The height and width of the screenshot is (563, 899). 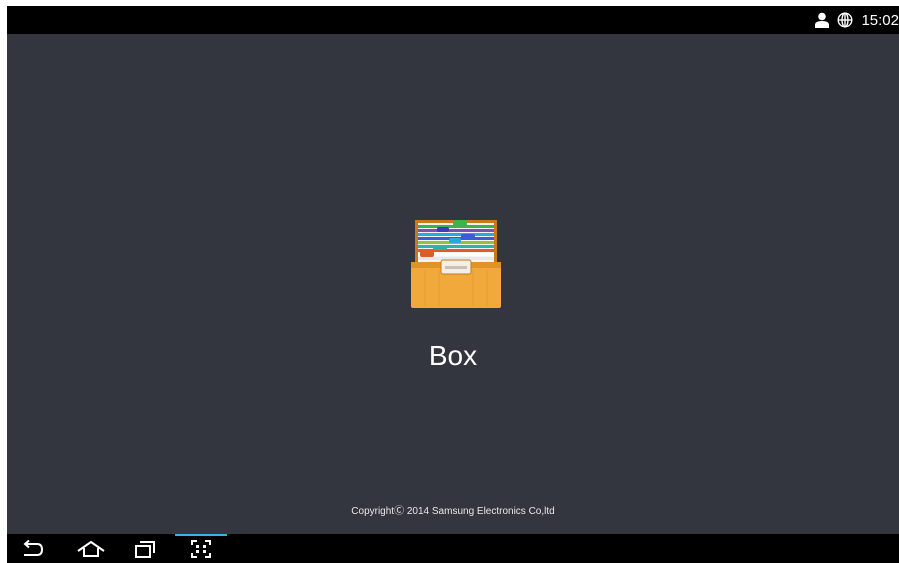 I want to click on home-icon, so click(x=91, y=549).